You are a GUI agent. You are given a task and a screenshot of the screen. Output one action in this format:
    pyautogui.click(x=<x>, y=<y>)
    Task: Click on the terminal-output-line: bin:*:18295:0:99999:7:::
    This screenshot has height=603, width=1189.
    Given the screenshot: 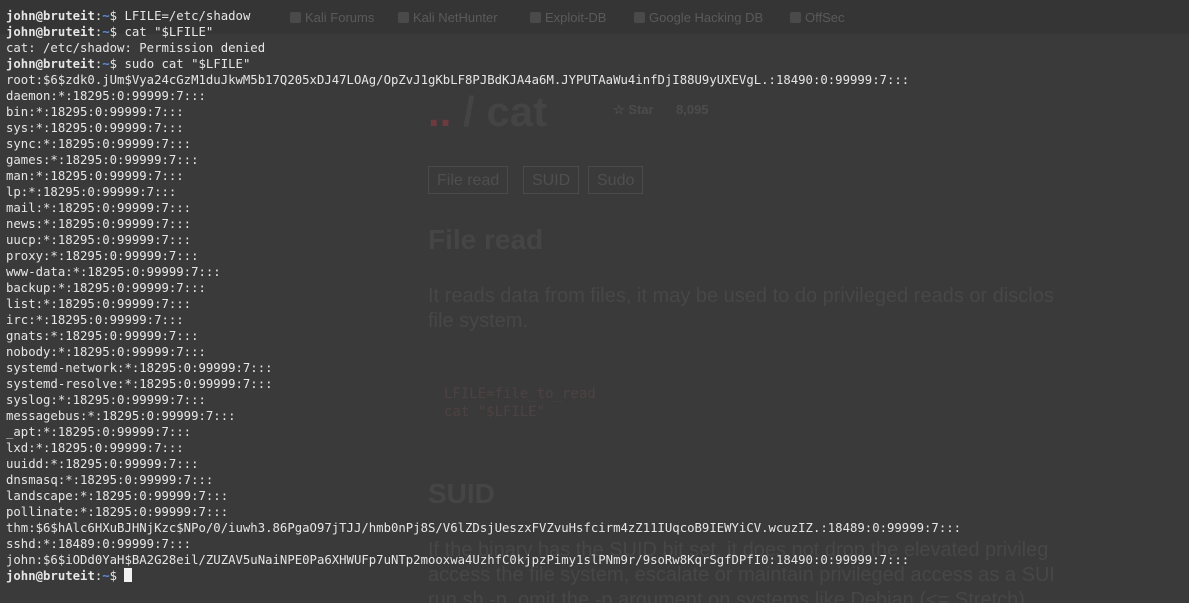 What is the action you would take?
    pyautogui.click(x=95, y=112)
    